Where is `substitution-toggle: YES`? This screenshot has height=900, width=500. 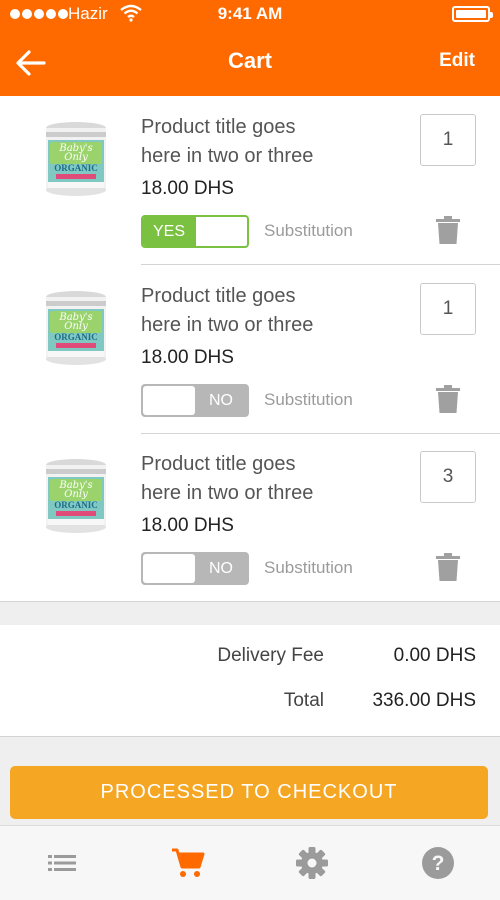
substitution-toggle: YES is located at coordinates (195, 231).